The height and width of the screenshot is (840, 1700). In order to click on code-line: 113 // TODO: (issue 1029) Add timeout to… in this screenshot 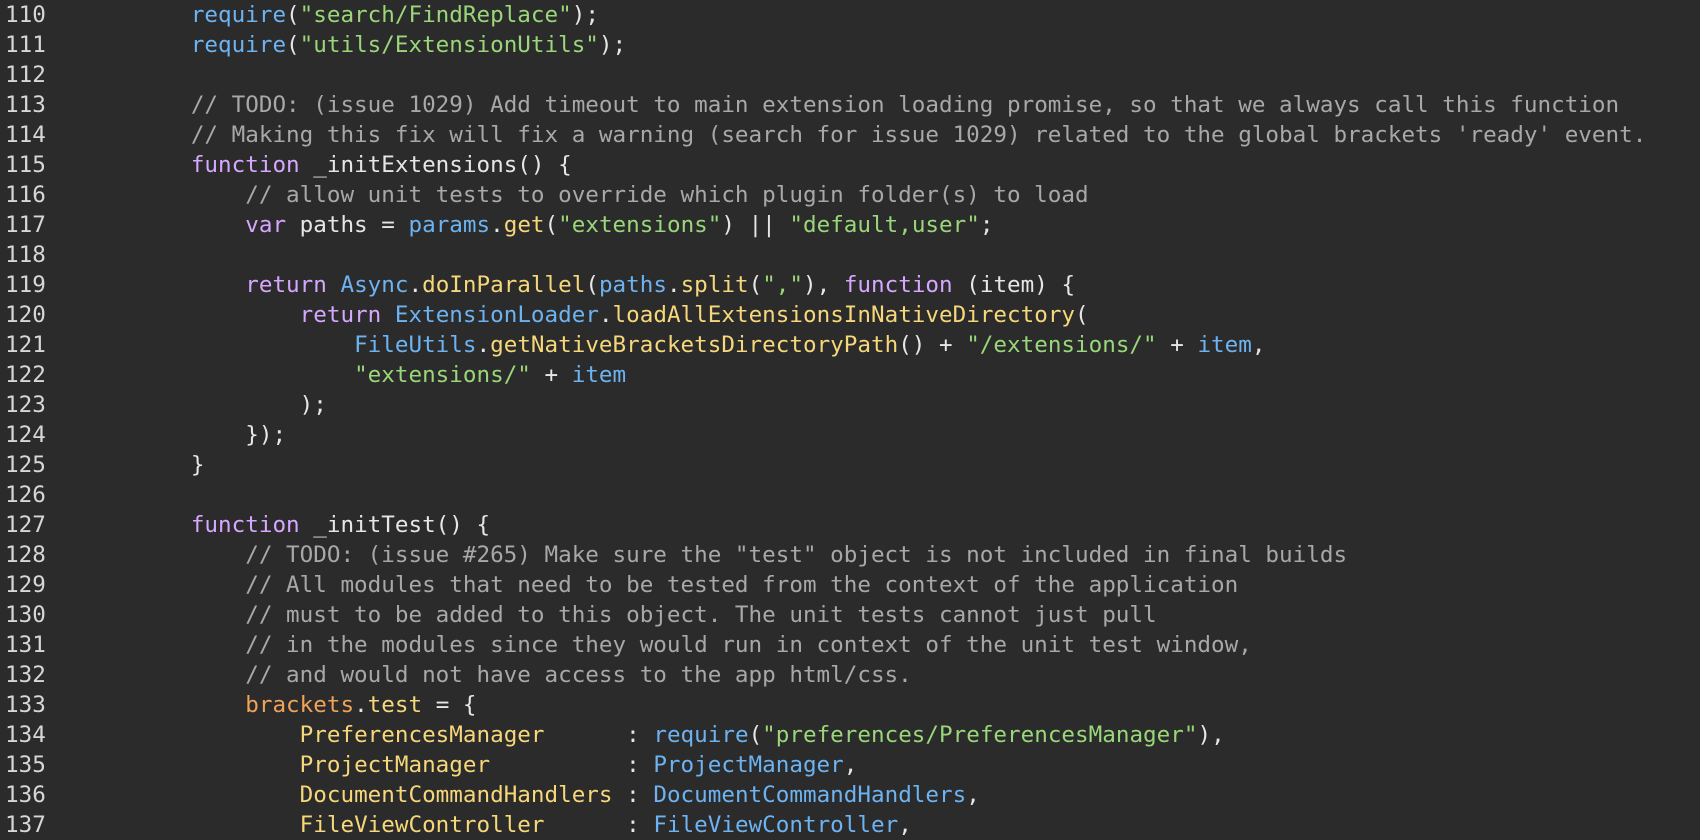, I will do `click(850, 105)`.